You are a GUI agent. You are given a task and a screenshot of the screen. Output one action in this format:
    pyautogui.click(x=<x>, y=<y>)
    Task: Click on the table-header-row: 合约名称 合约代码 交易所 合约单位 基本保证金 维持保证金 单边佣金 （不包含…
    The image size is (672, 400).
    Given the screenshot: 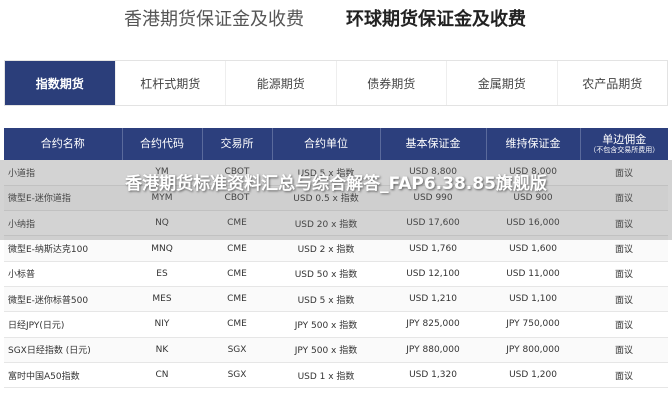 What is the action you would take?
    pyautogui.click(x=336, y=144)
    